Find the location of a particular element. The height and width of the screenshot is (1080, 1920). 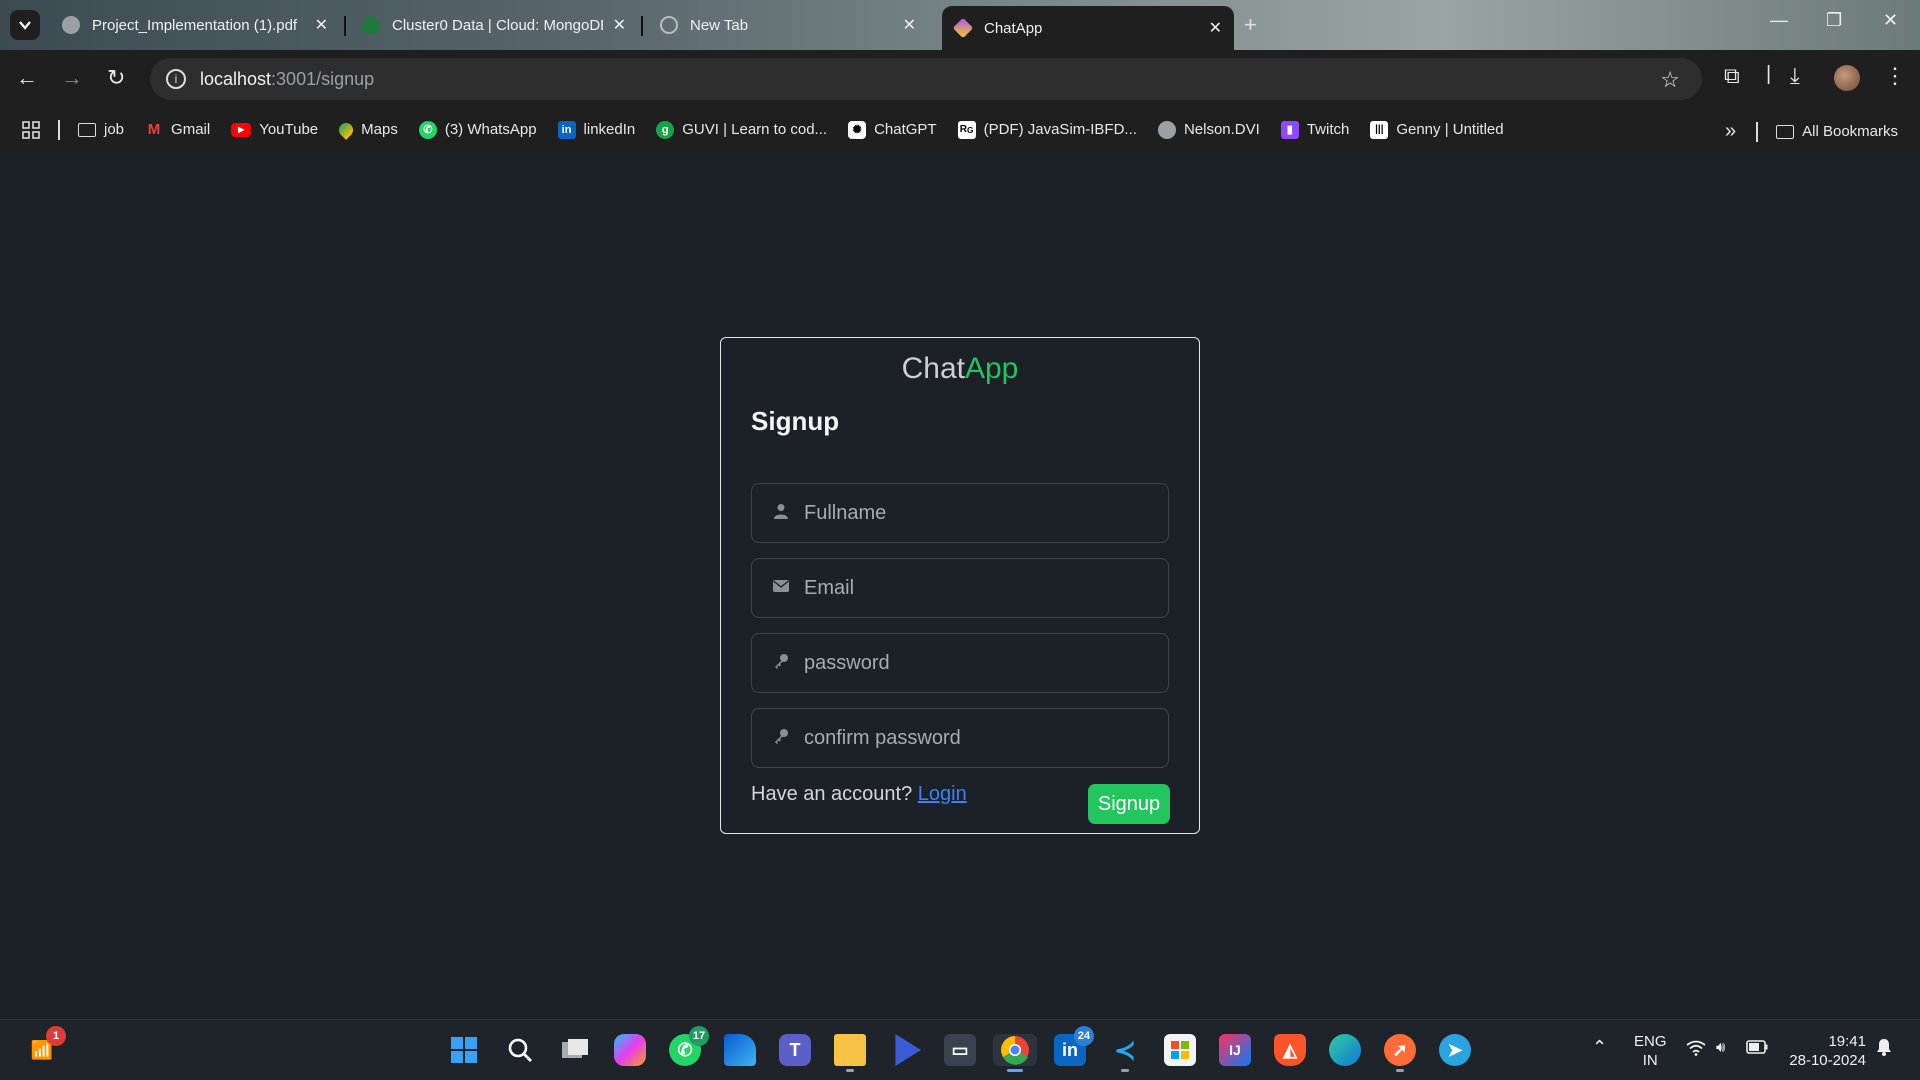

bookmark-nelson-dvi: Nelson.DVI is located at coordinates (1208, 129).